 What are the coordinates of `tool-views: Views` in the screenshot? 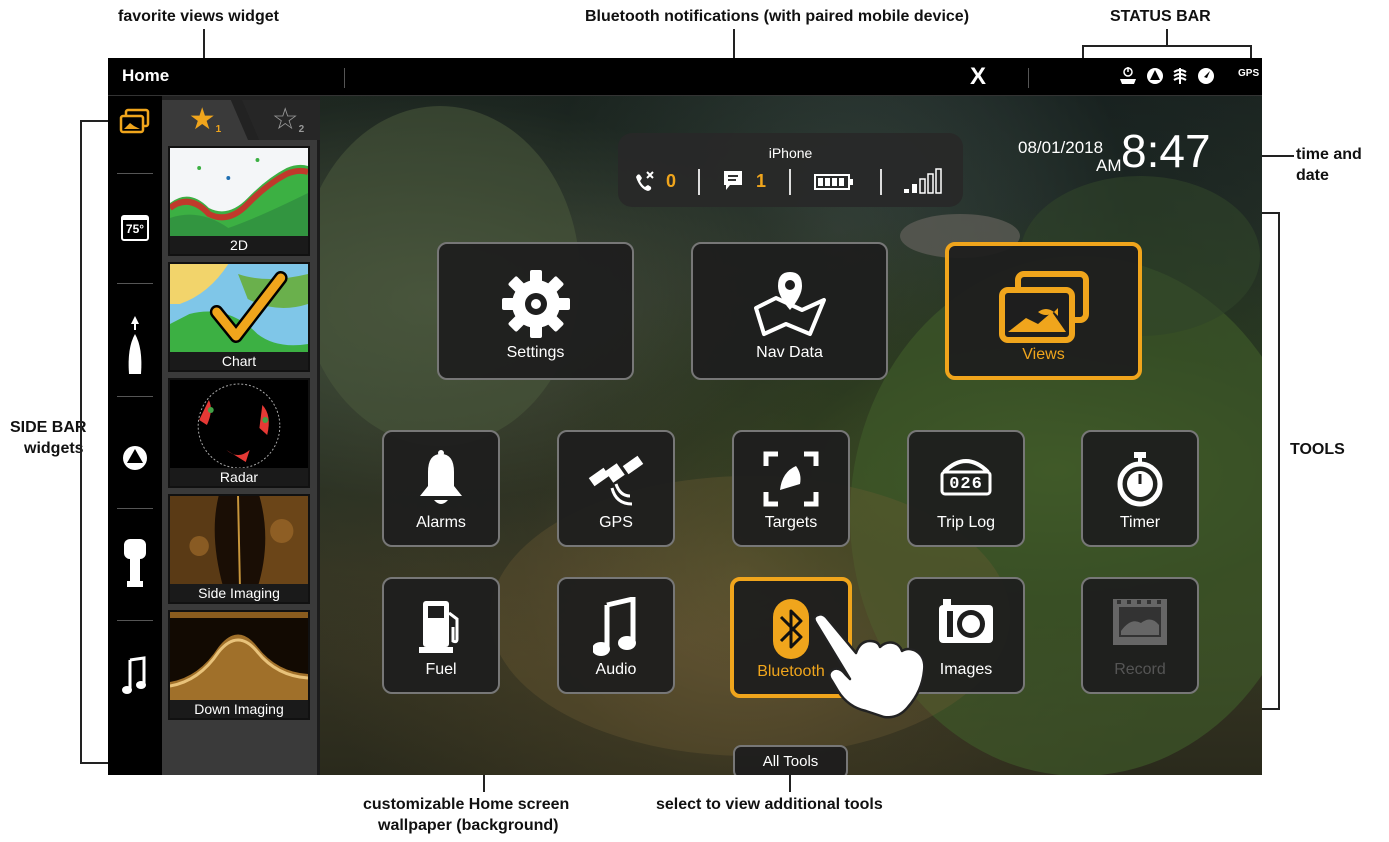 It's located at (1043, 311).